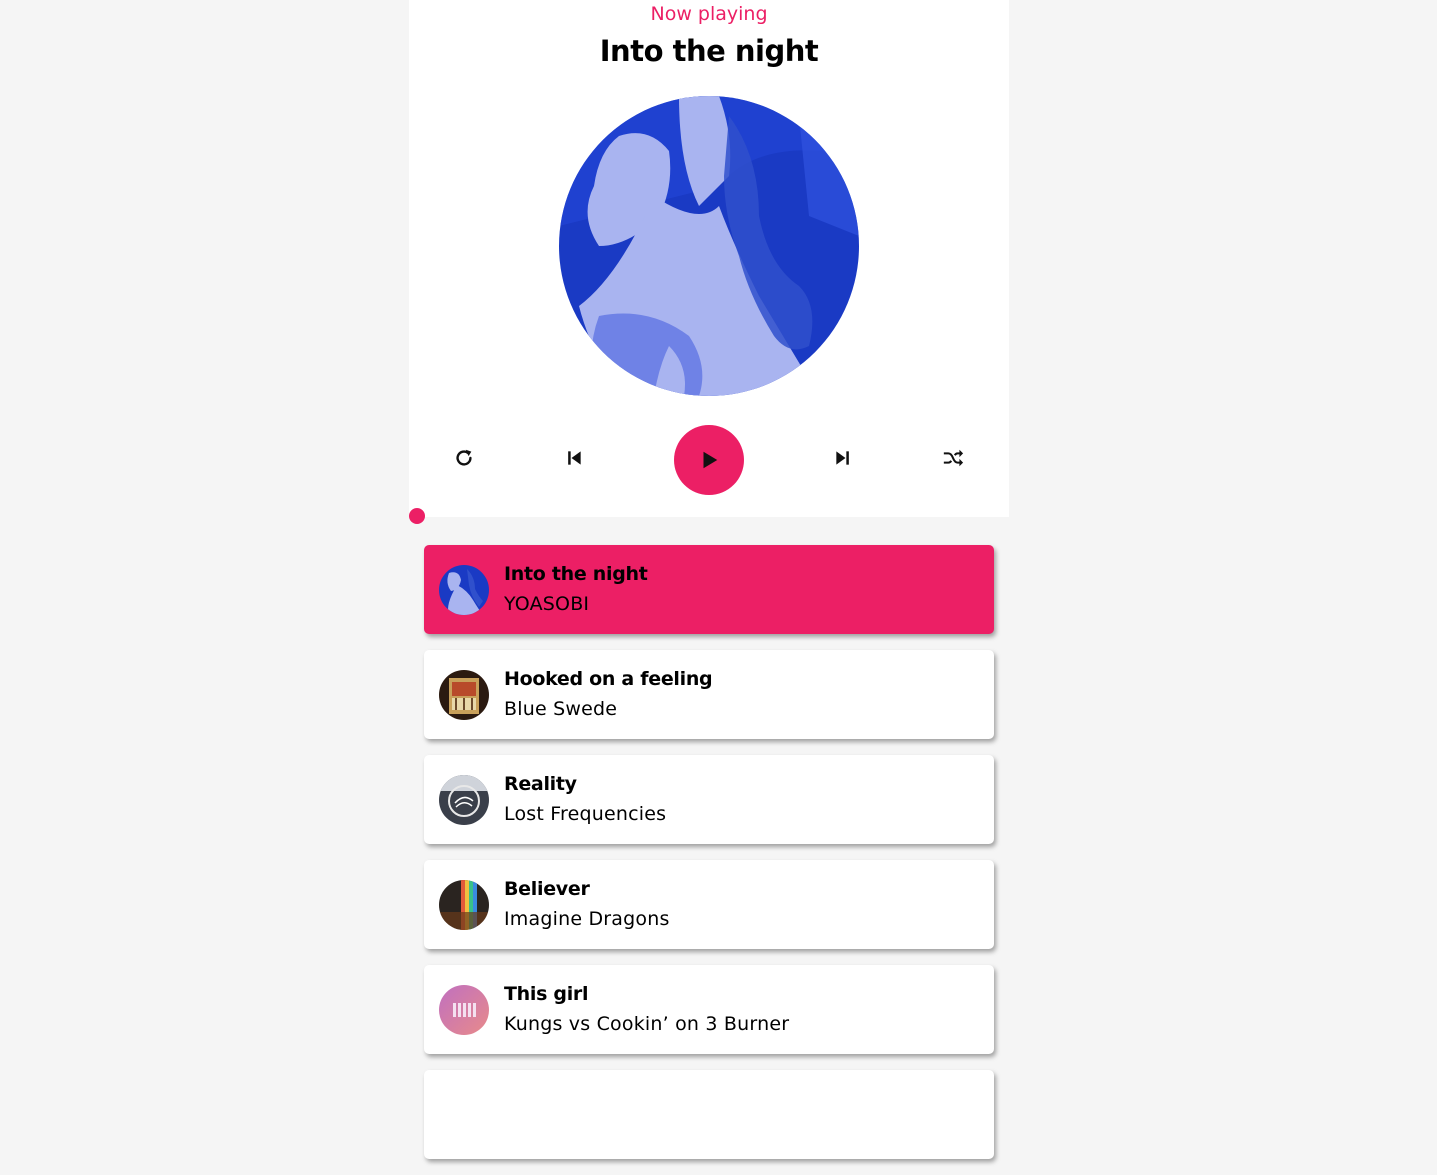  Describe the element at coordinates (608, 679) in the screenshot. I see `song-title: Hooked on a feeling` at that location.